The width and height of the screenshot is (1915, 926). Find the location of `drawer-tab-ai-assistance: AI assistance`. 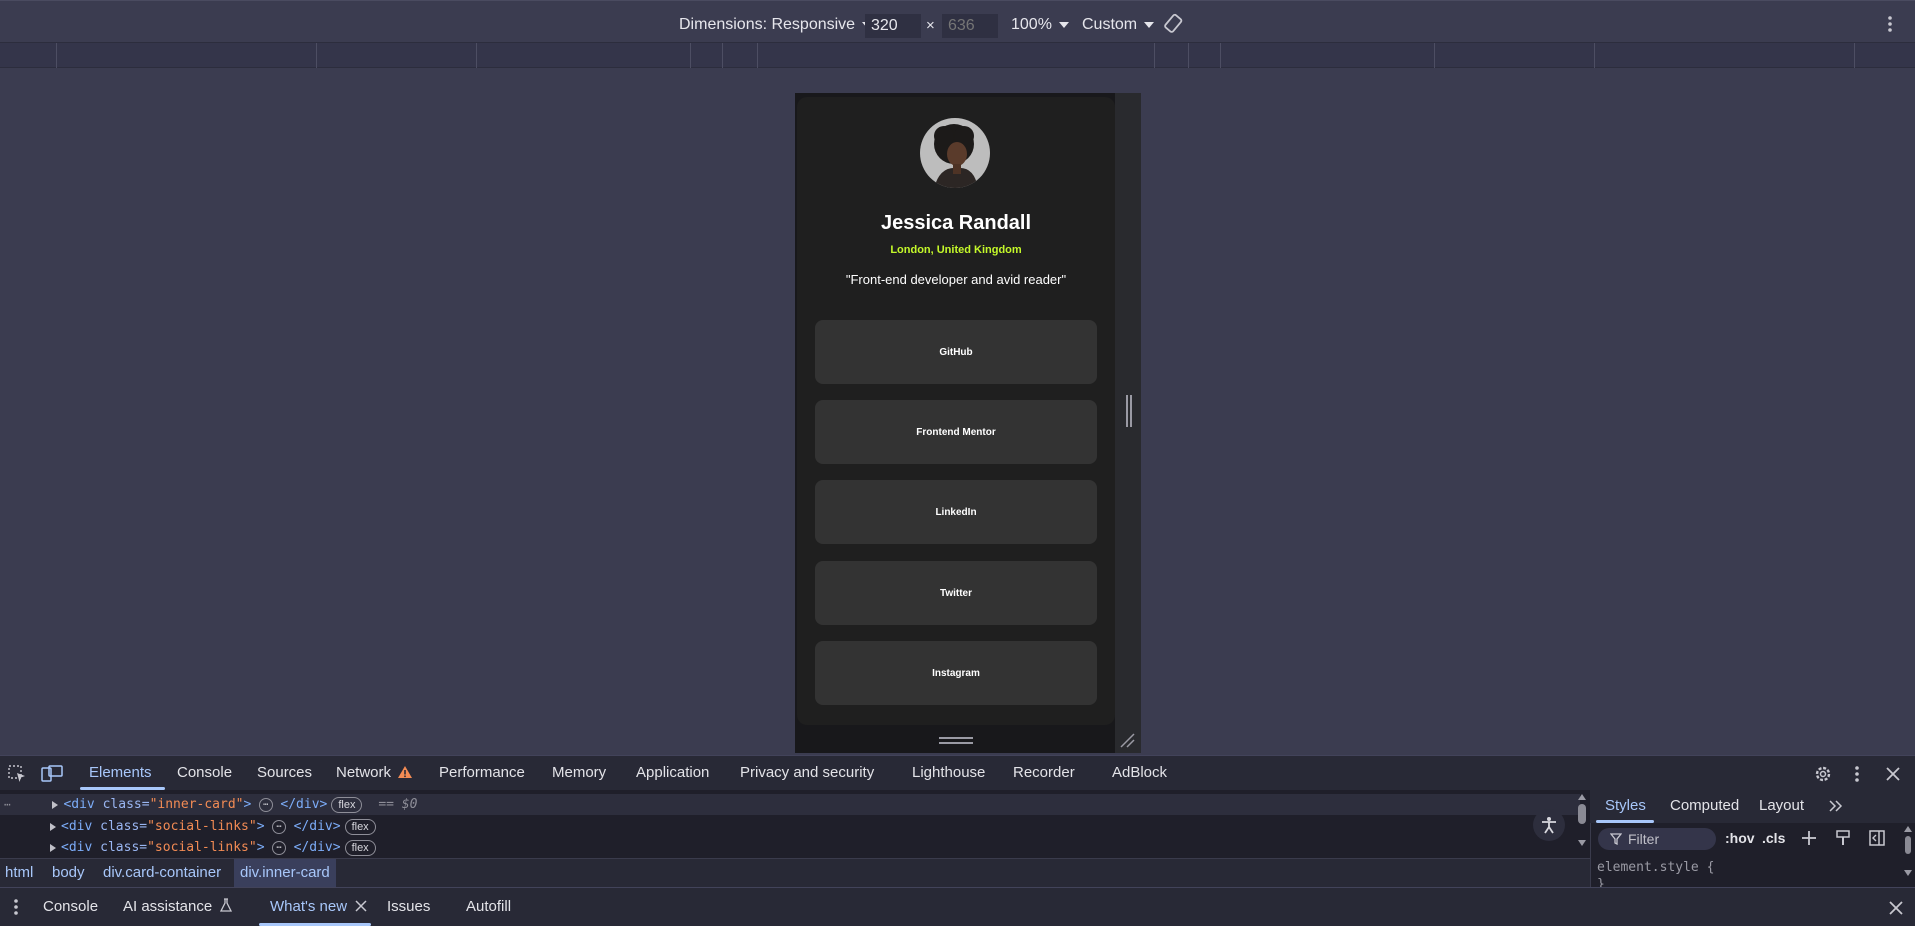

drawer-tab-ai-assistance: AI assistance is located at coordinates (178, 907).